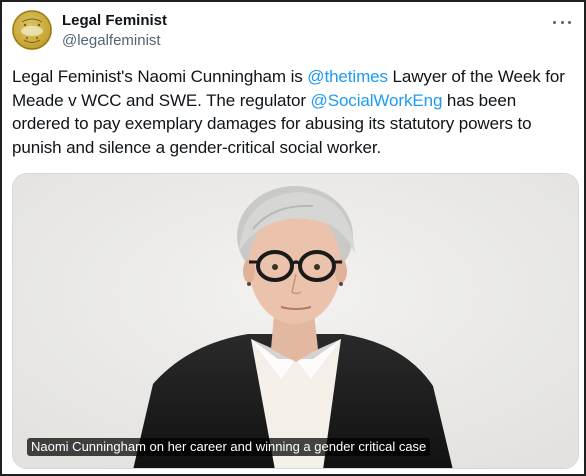 This screenshot has width=586, height=476. What do you see at coordinates (347, 76) in the screenshot?
I see `mention-thetimes: @thetimes` at bounding box center [347, 76].